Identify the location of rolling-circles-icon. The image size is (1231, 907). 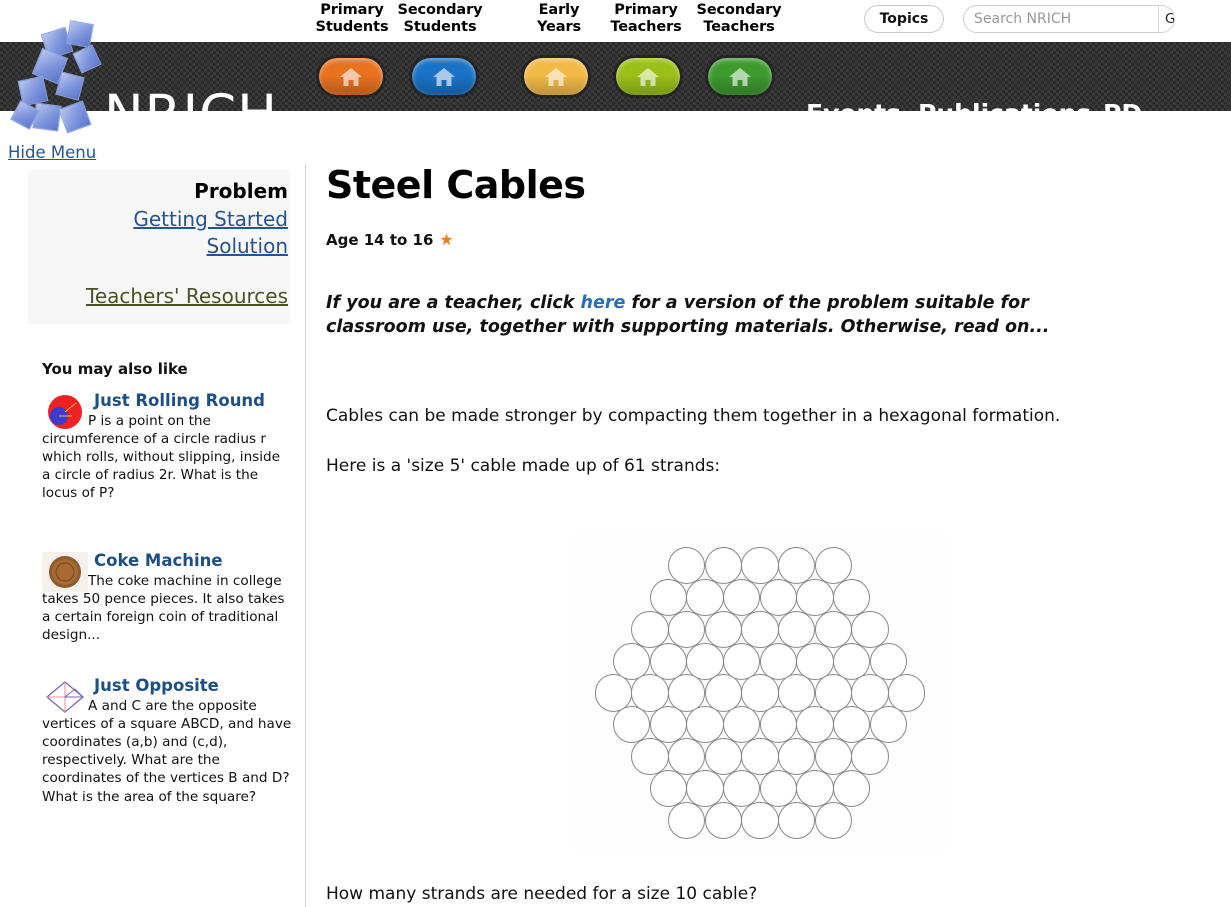
(65, 412).